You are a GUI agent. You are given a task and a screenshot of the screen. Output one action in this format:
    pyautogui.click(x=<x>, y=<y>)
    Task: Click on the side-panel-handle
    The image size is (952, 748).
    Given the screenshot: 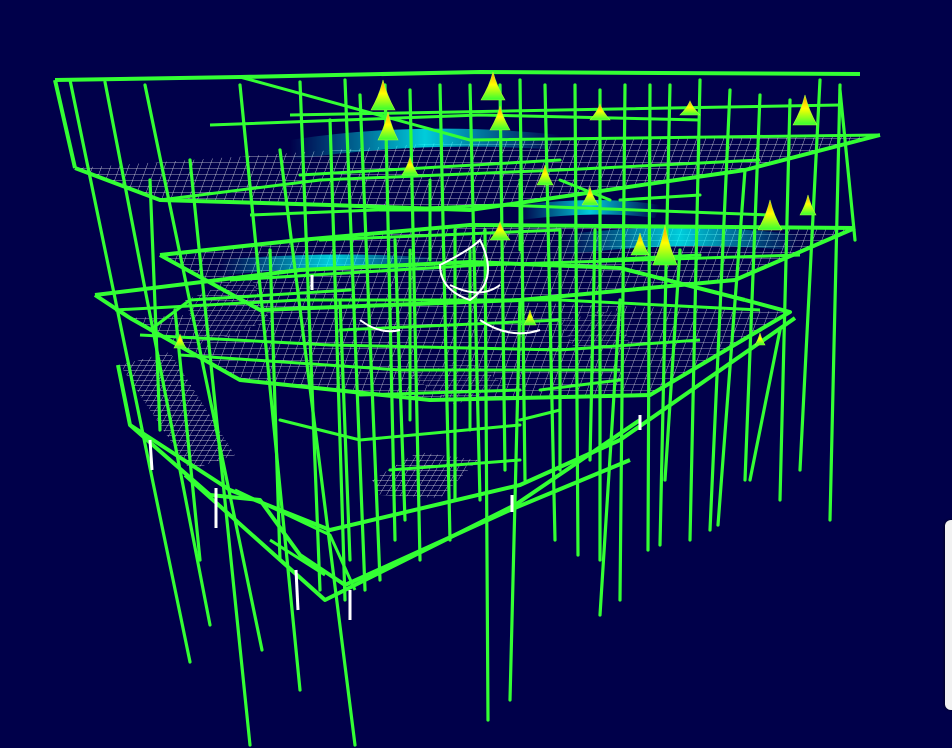 What is the action you would take?
    pyautogui.click(x=948, y=615)
    